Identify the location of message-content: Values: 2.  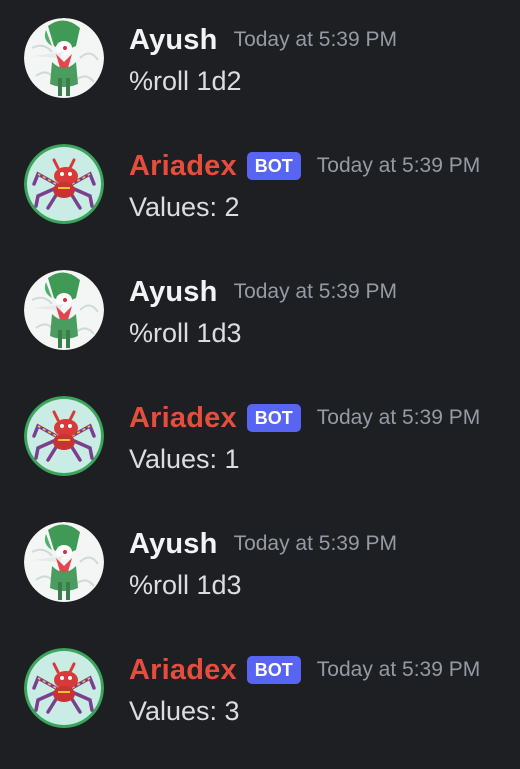
(184, 207).